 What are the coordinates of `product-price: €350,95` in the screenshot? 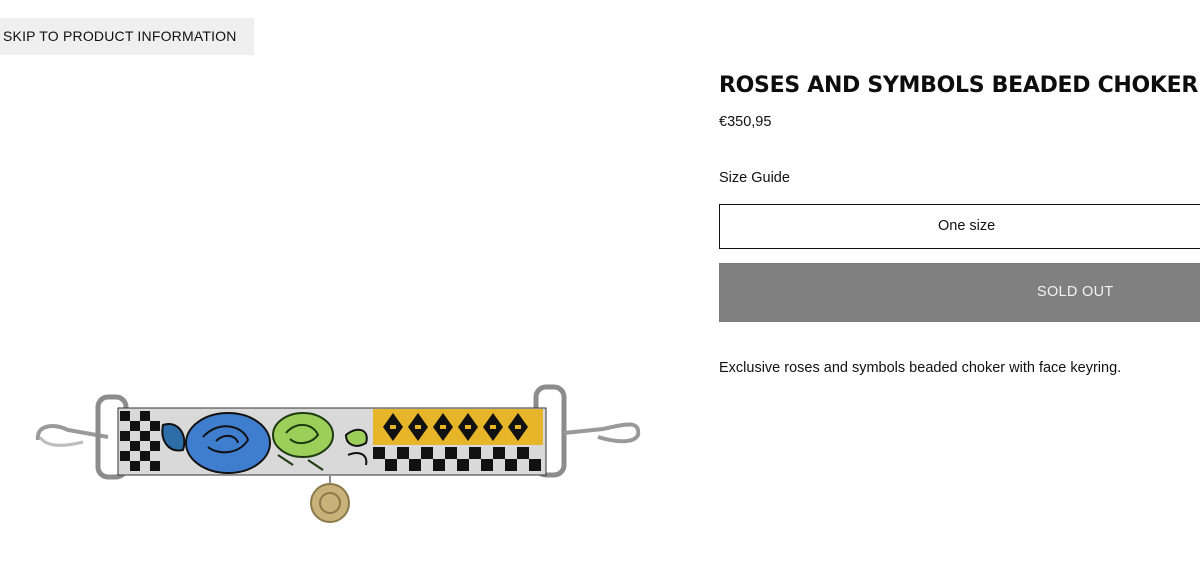 It's located at (745, 122).